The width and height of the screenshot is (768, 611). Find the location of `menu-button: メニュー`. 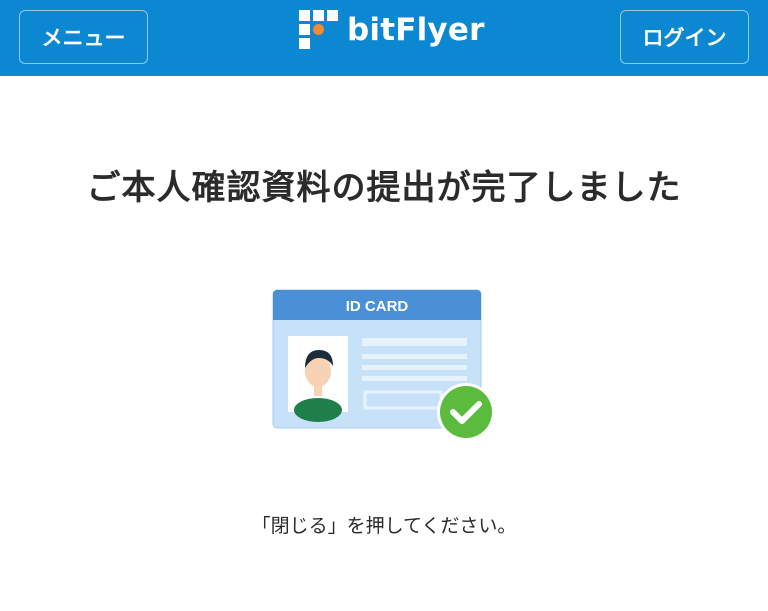

menu-button: メニュー is located at coordinates (83, 37).